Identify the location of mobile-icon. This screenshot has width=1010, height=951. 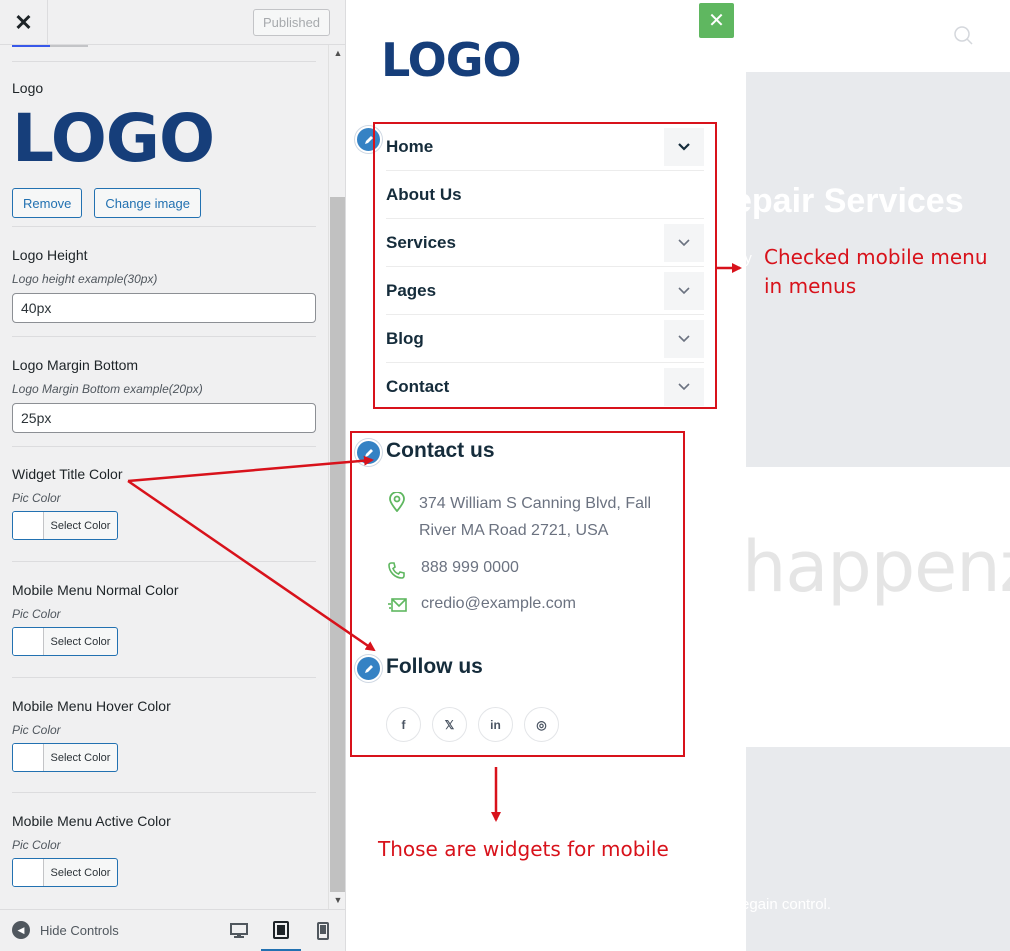
(323, 931).